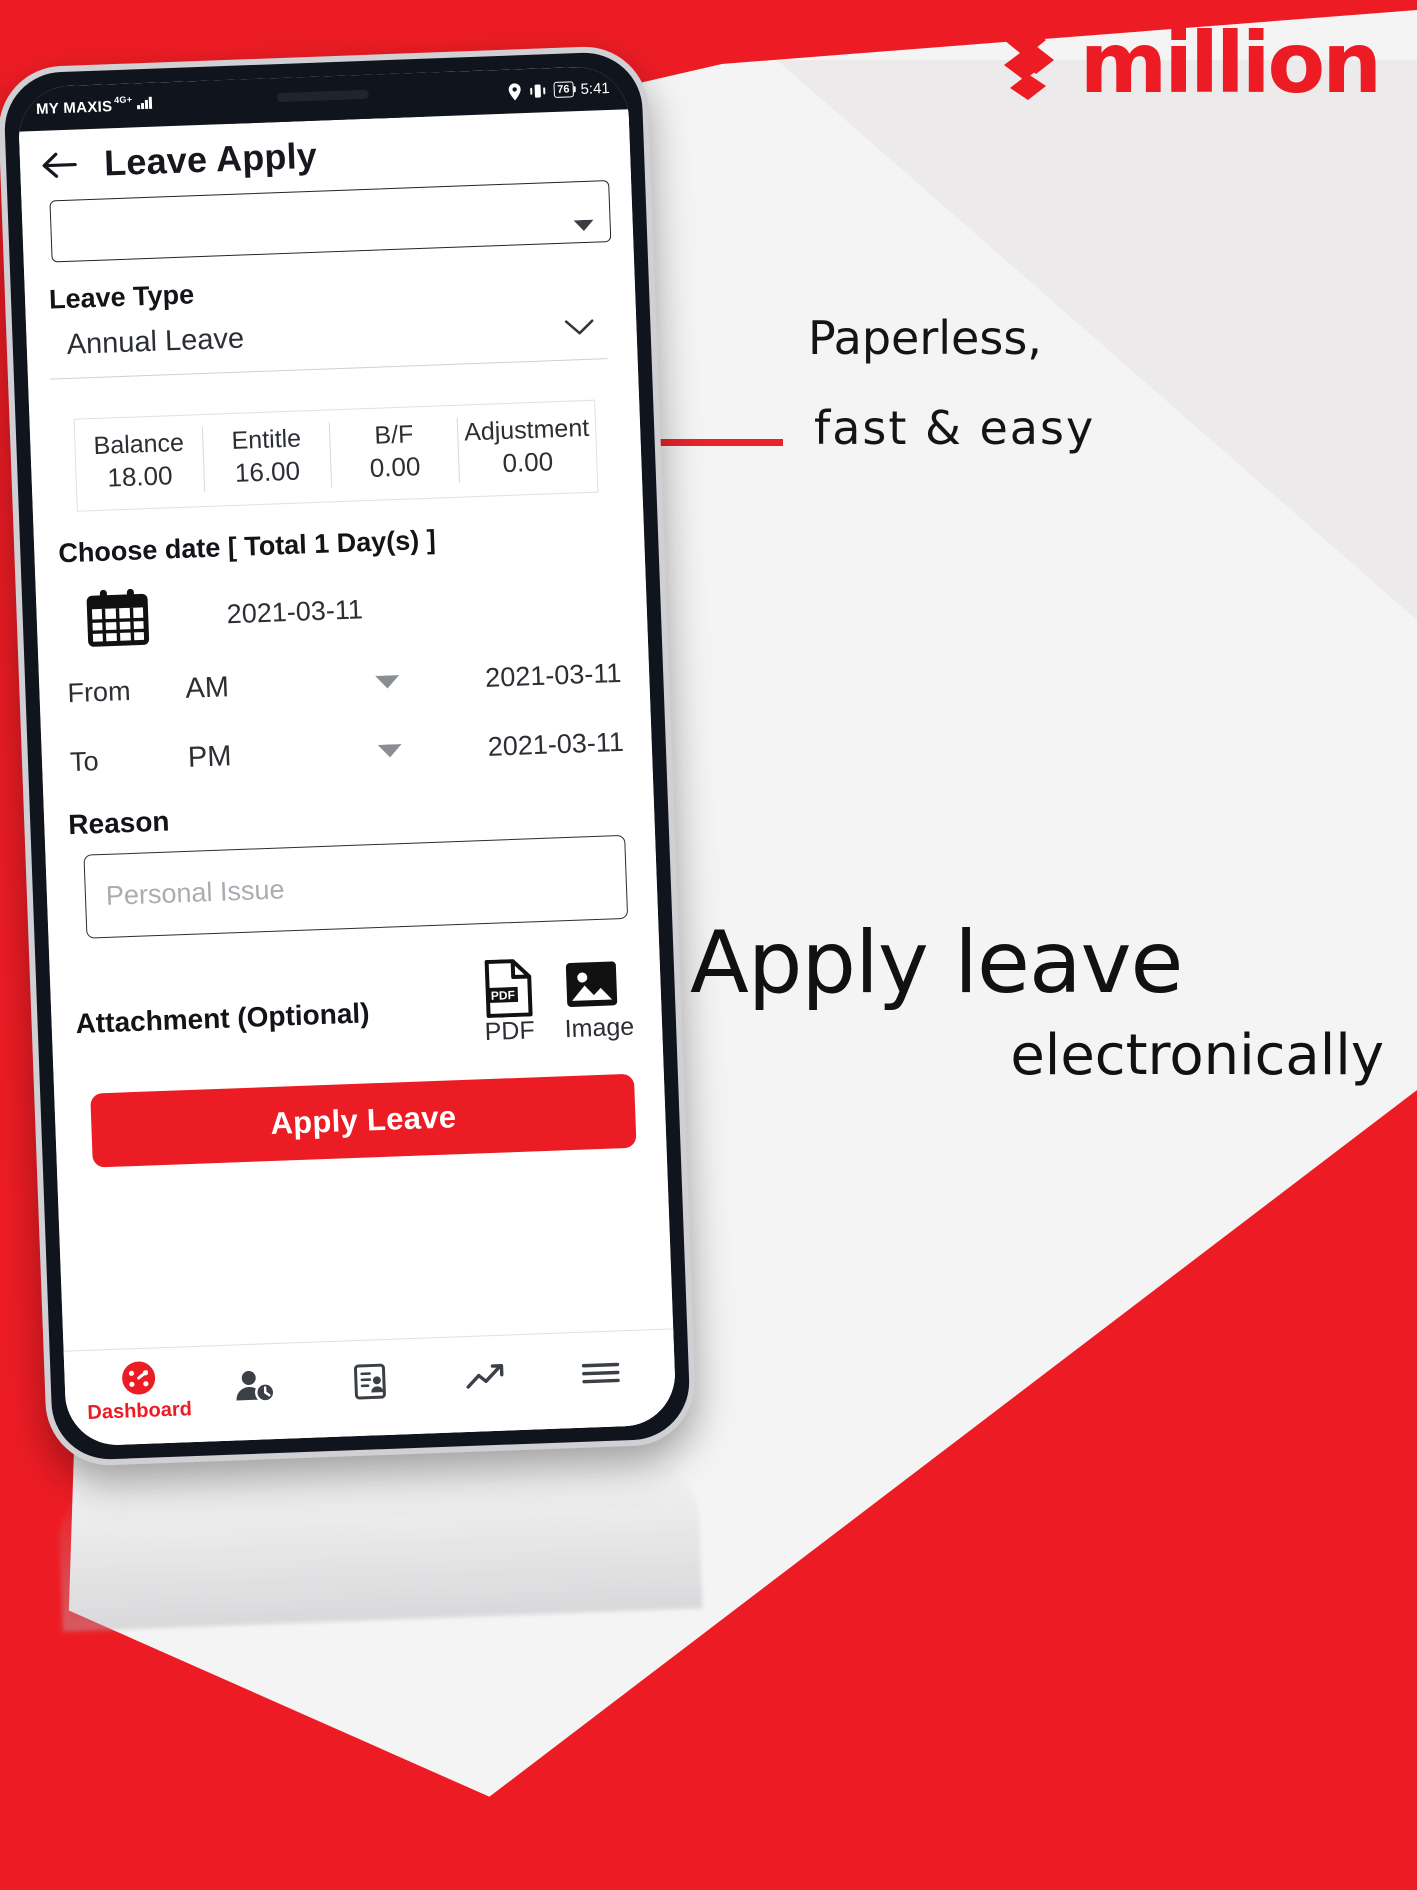 The width and height of the screenshot is (1417, 1890). What do you see at coordinates (60, 164) in the screenshot?
I see `back-arrow-icon` at bounding box center [60, 164].